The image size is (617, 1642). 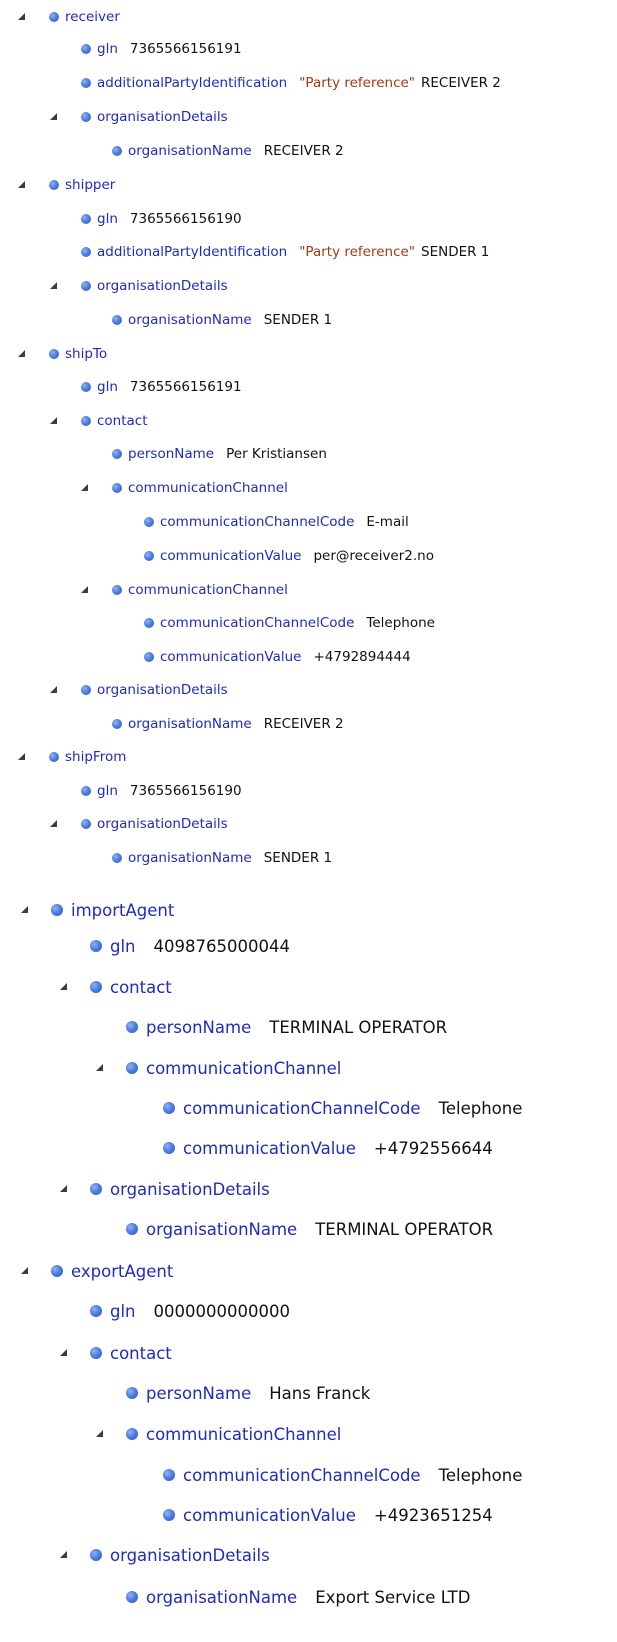 I want to click on tree-node-shipTo: shipTo, so click(x=308, y=354).